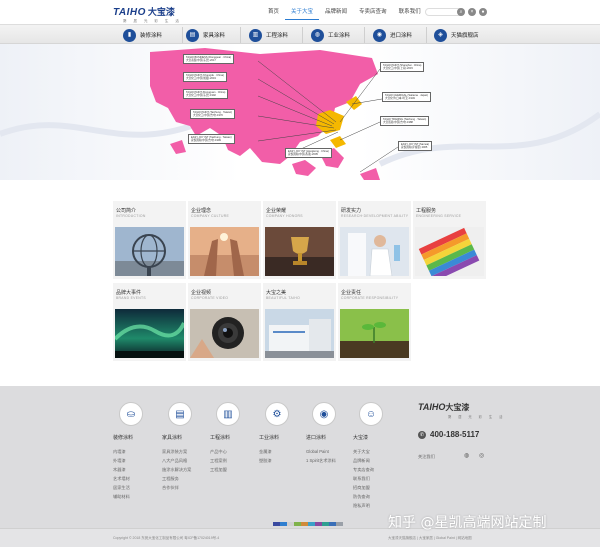  What do you see at coordinates (235, 451) in the screenshot?
I see `footer-link: 产品中心` at bounding box center [235, 451].